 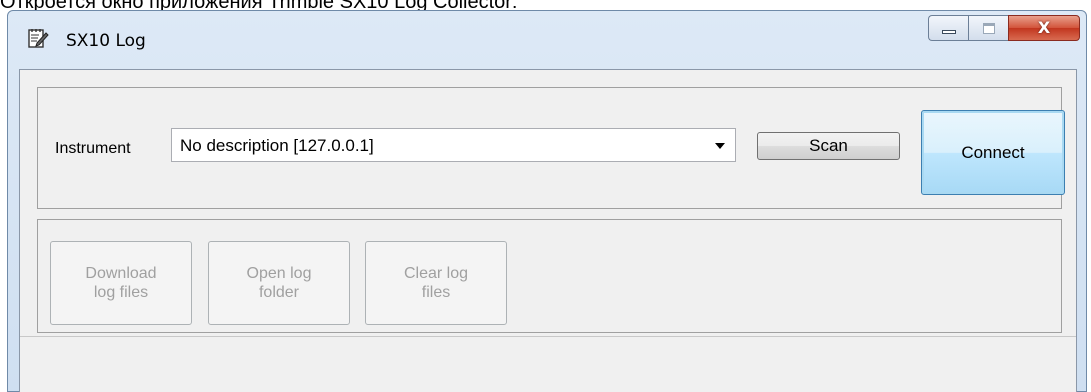 What do you see at coordinates (121, 292) in the screenshot?
I see `download-label-line2: log files` at bounding box center [121, 292].